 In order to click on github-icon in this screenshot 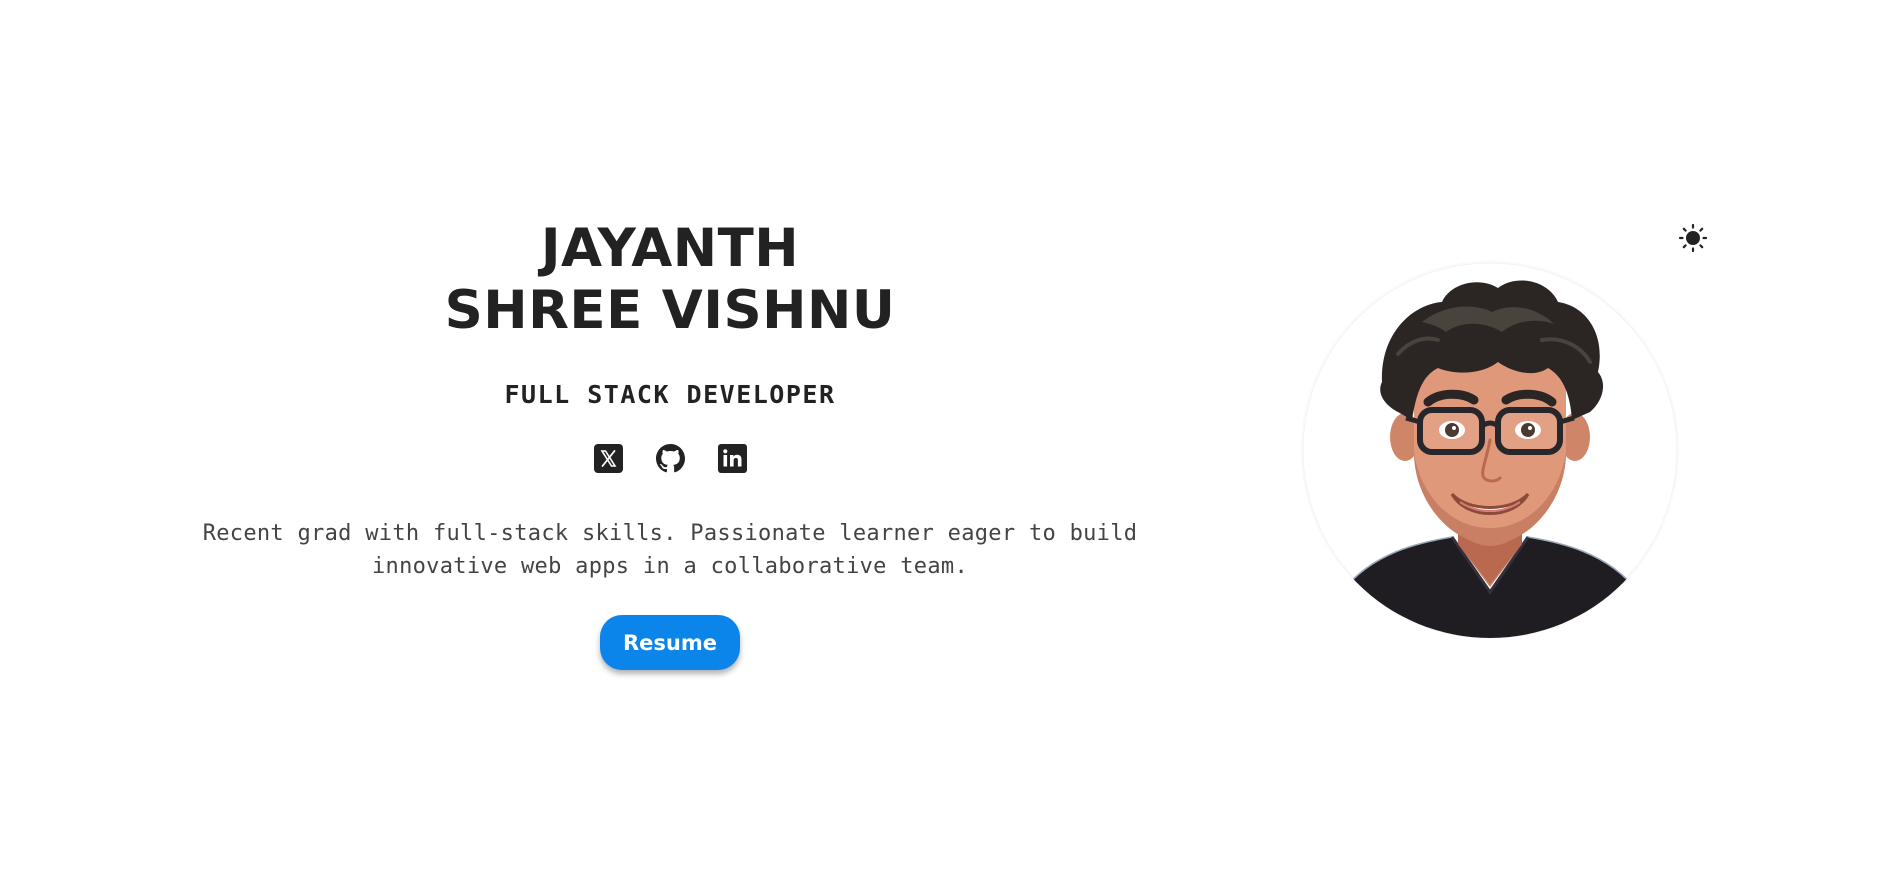, I will do `click(670, 458)`.